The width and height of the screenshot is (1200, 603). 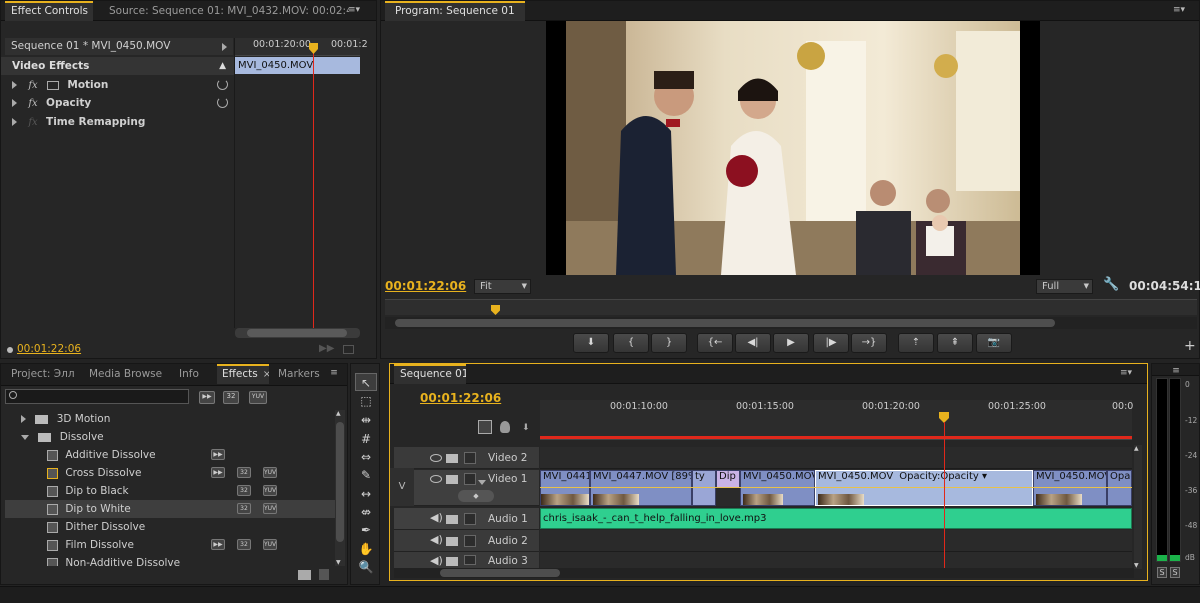 What do you see at coordinates (170, 560) in the screenshot?
I see `effect-non-additive-dissolve: Non-Additive Dissolve` at bounding box center [170, 560].